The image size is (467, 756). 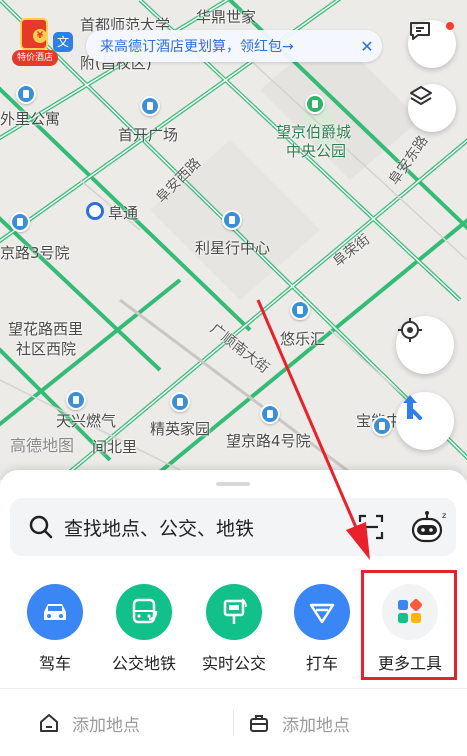 What do you see at coordinates (410, 330) in the screenshot?
I see `crosshair-icon` at bounding box center [410, 330].